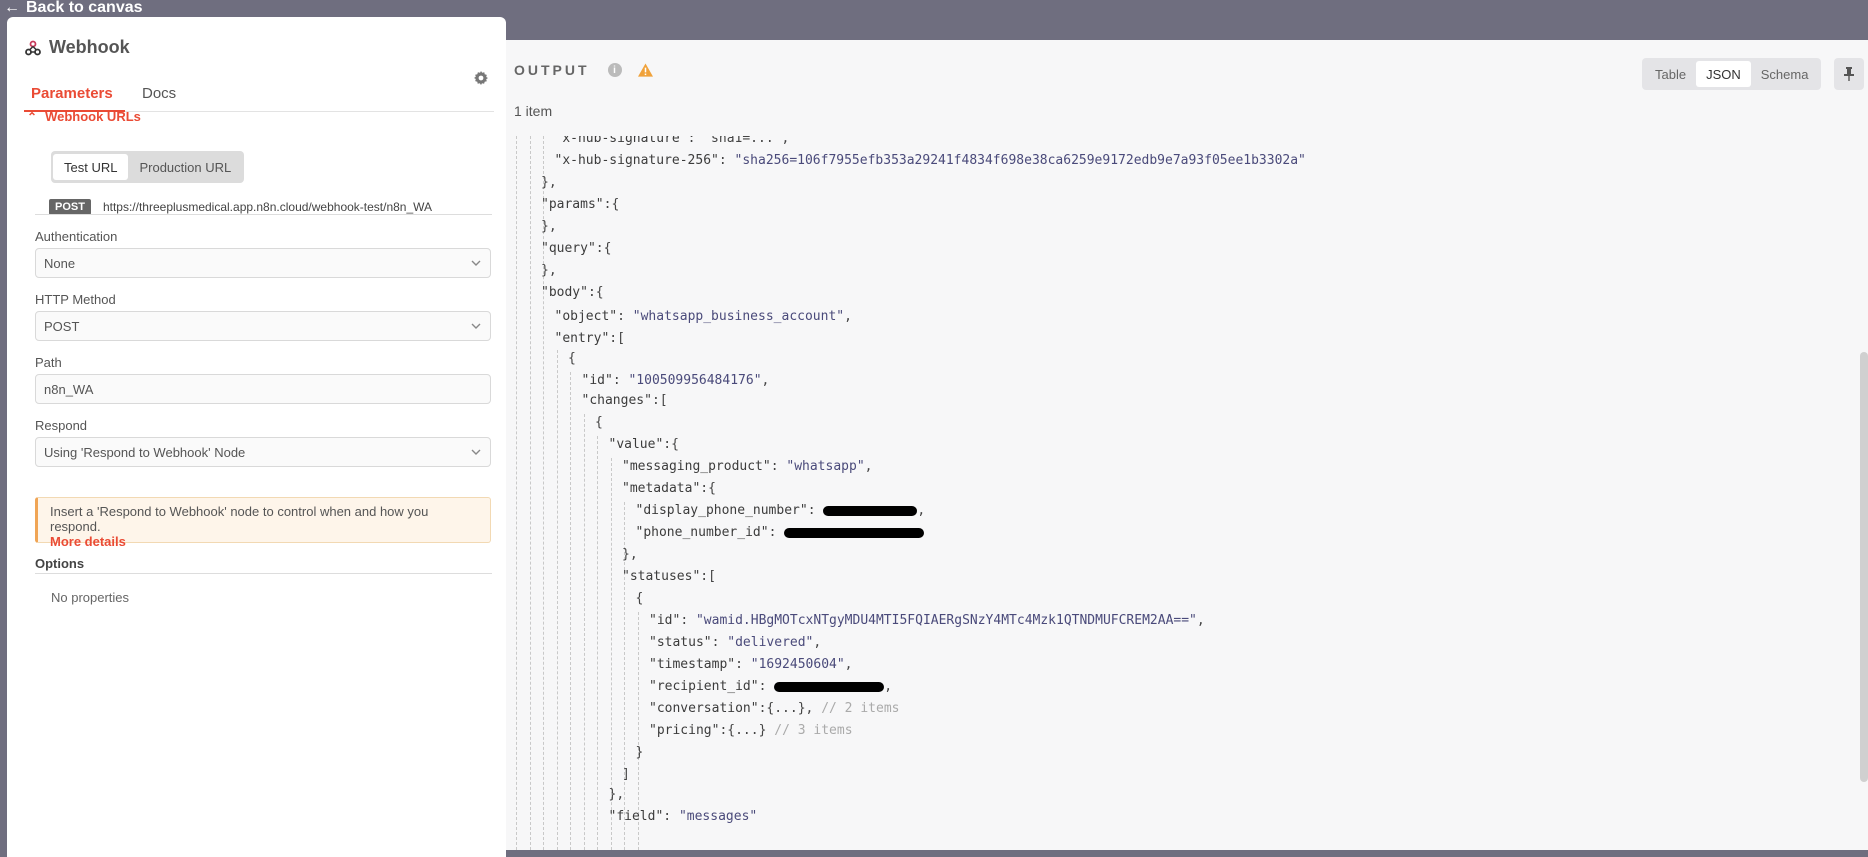 The height and width of the screenshot is (857, 1868). Describe the element at coordinates (572, 204) in the screenshot. I see `json-key: "params"` at that location.